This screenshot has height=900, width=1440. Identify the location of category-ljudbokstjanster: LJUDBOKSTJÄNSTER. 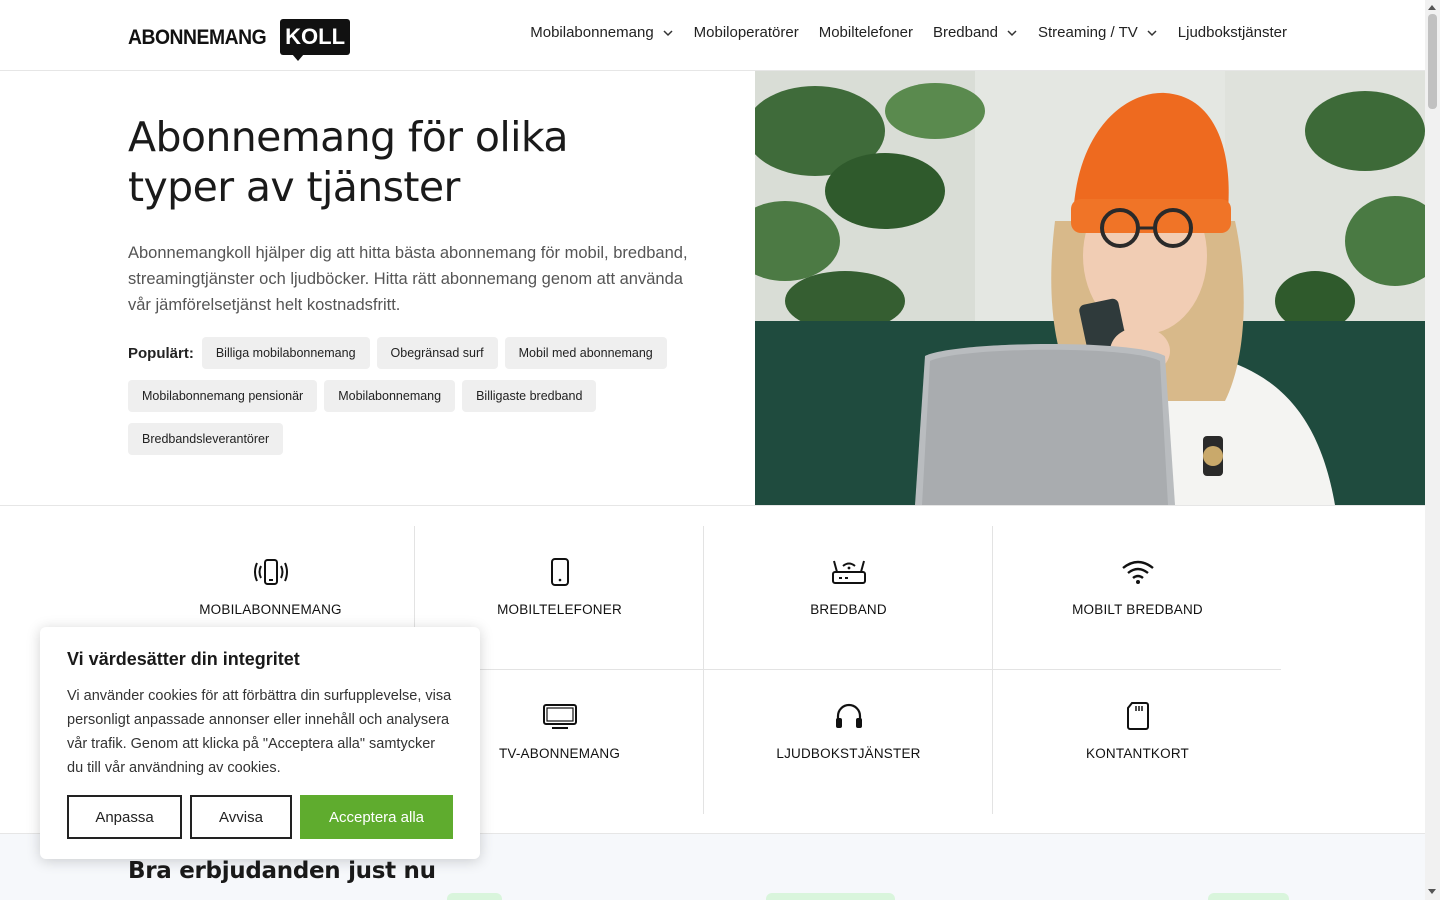
(848, 742).